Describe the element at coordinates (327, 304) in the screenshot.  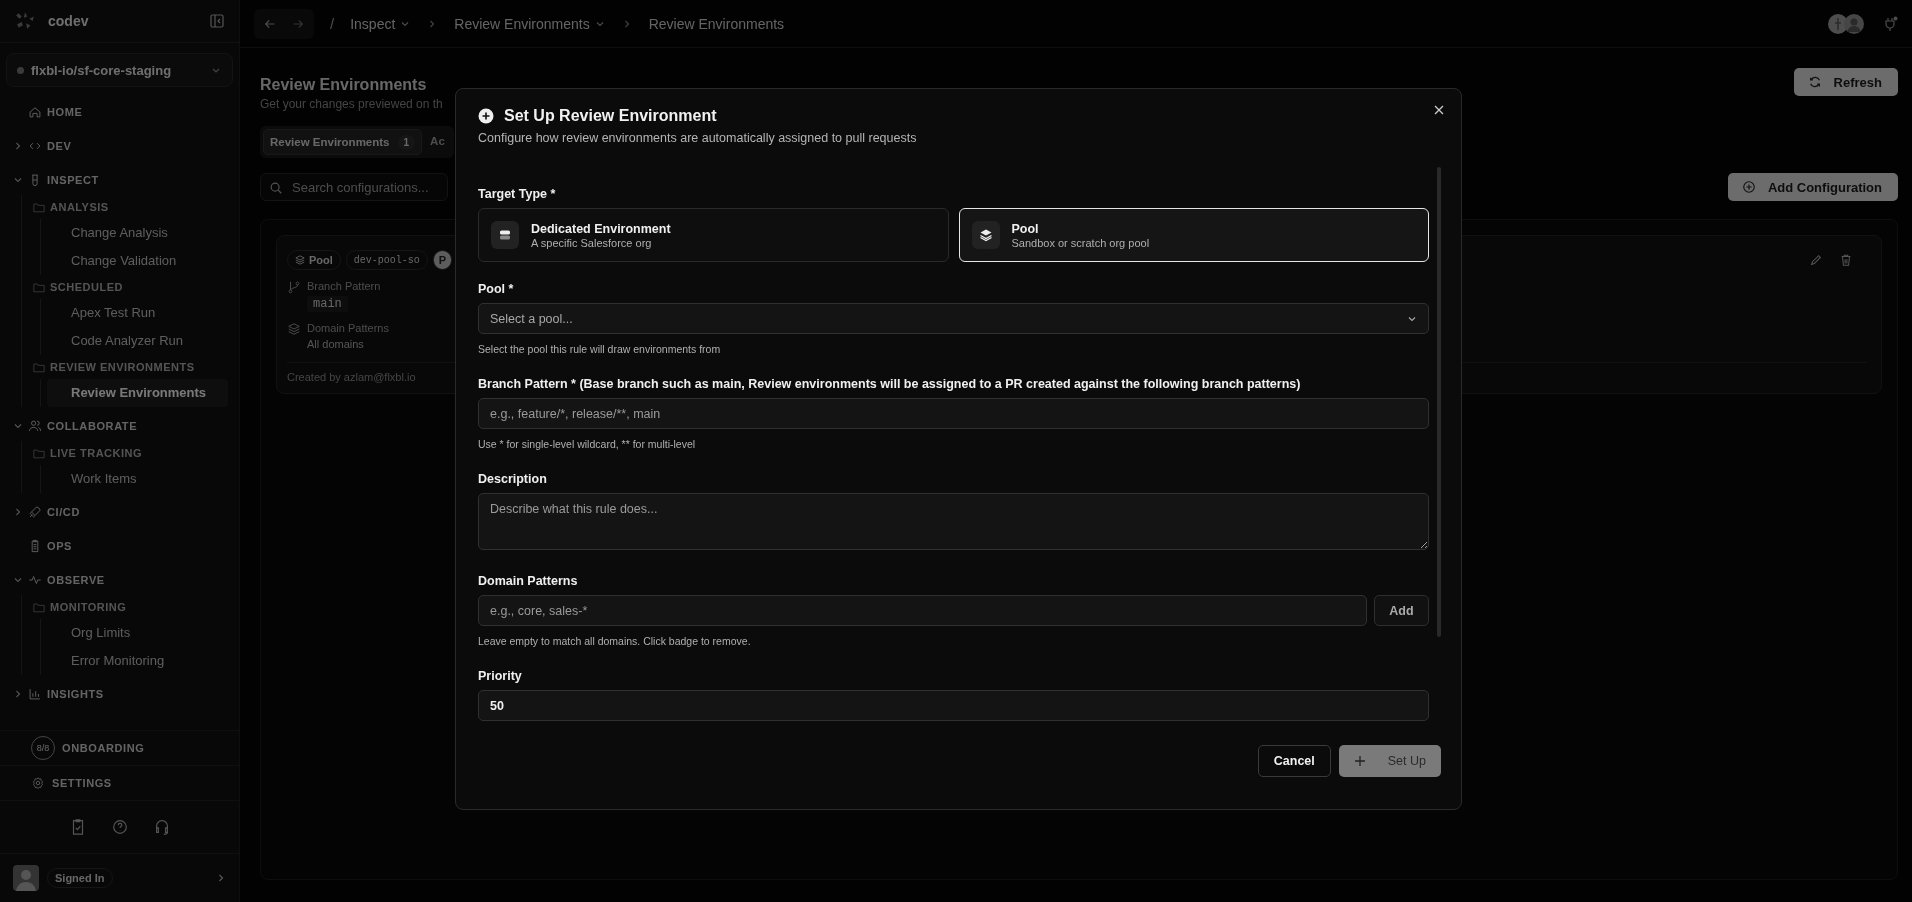
I see `branch-pattern-code: main` at that location.